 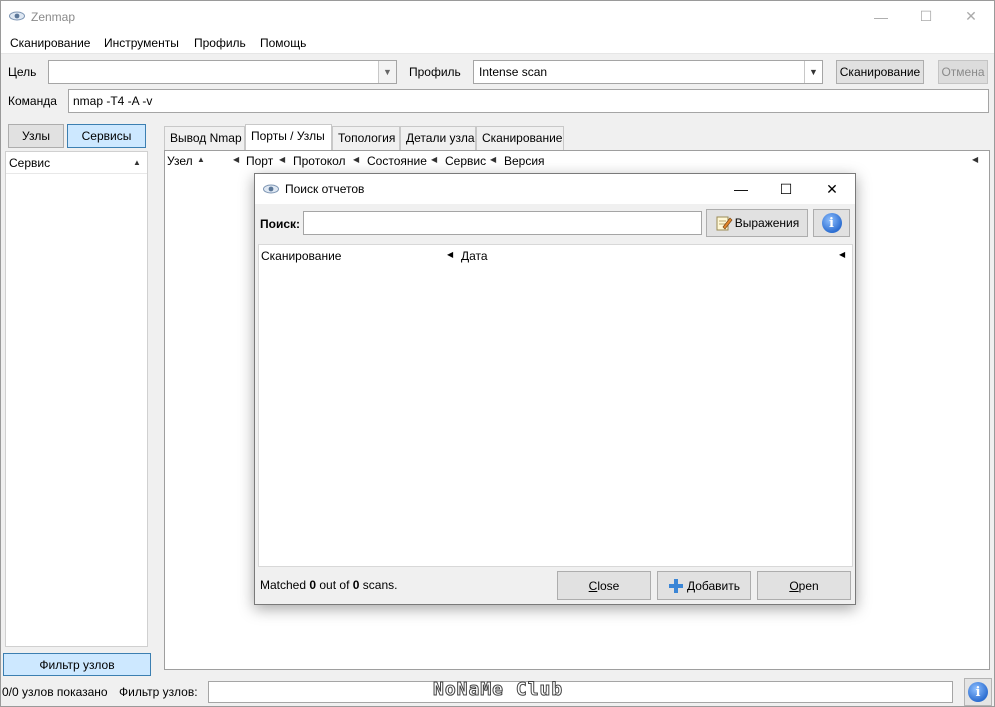 What do you see at coordinates (32, 101) in the screenshot?
I see `command-label: Команда` at bounding box center [32, 101].